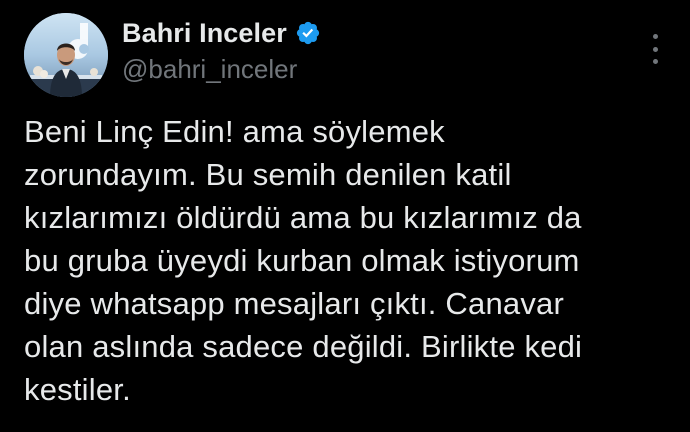 Image resolution: width=690 pixels, height=432 pixels. I want to click on avatar-photo, so click(66, 55).